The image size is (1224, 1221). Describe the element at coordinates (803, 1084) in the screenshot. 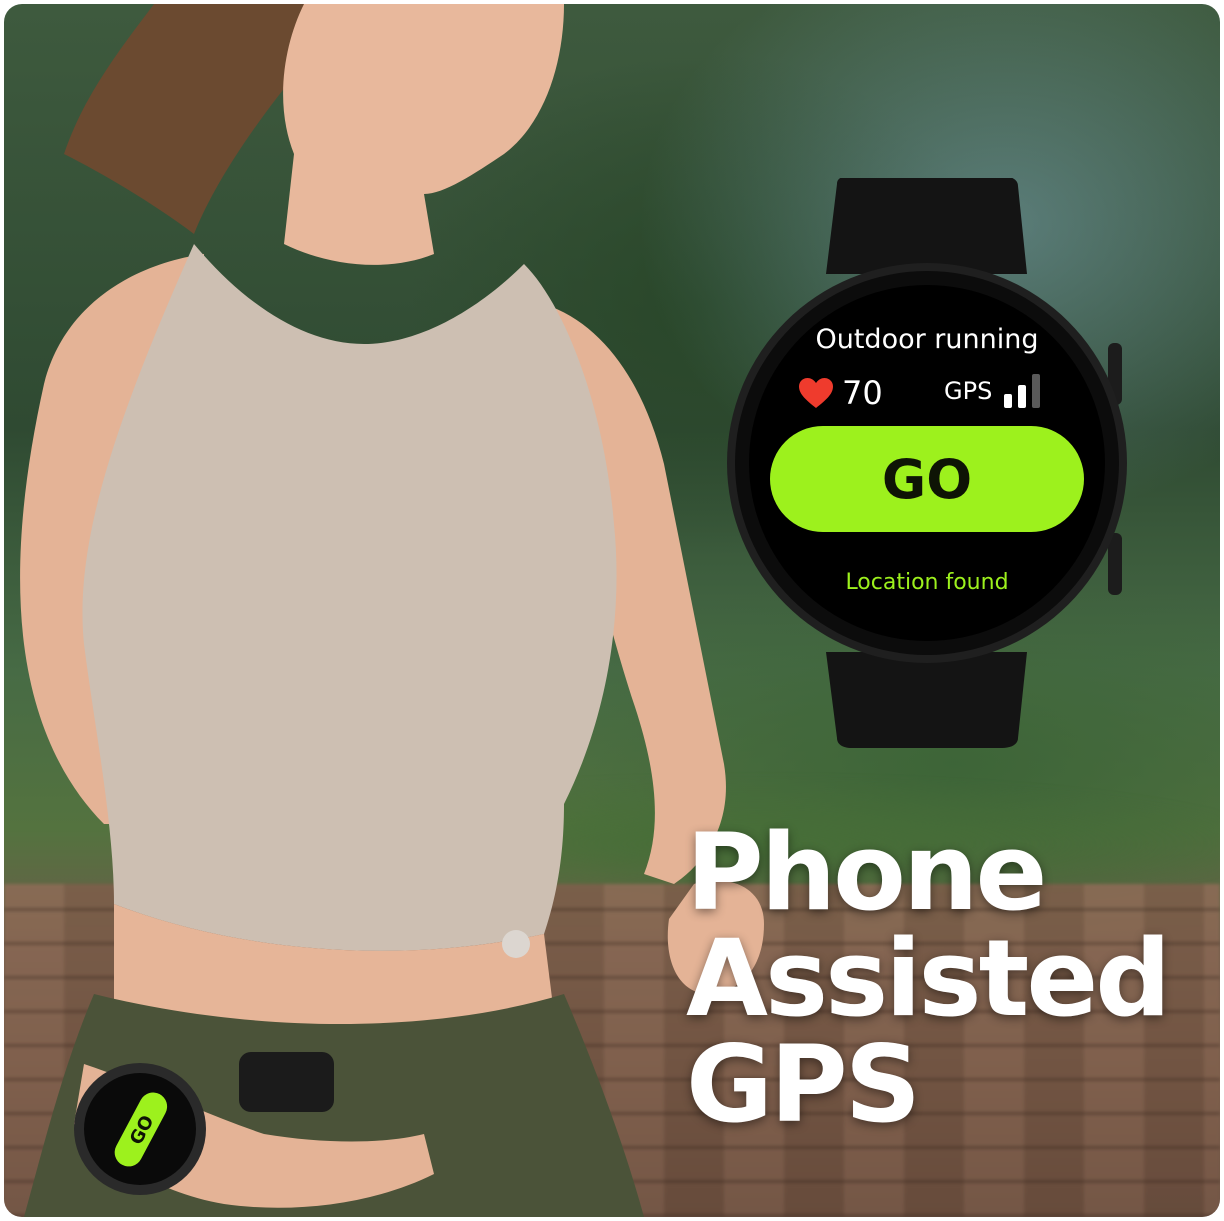

I see `headline-line-3: GPS` at that location.